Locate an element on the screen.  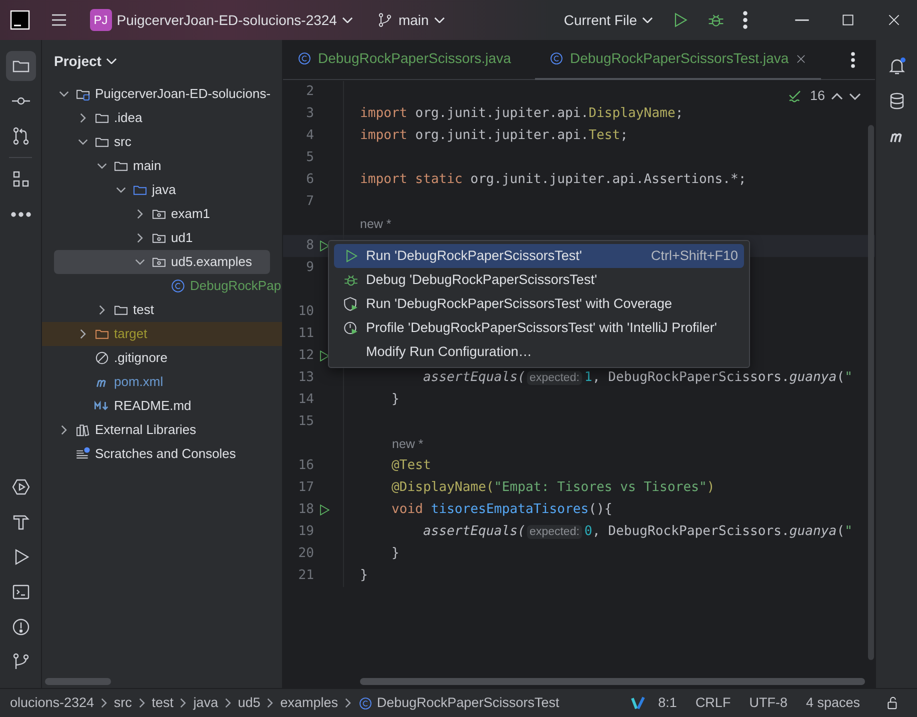
branch-selector: main is located at coordinates (411, 20).